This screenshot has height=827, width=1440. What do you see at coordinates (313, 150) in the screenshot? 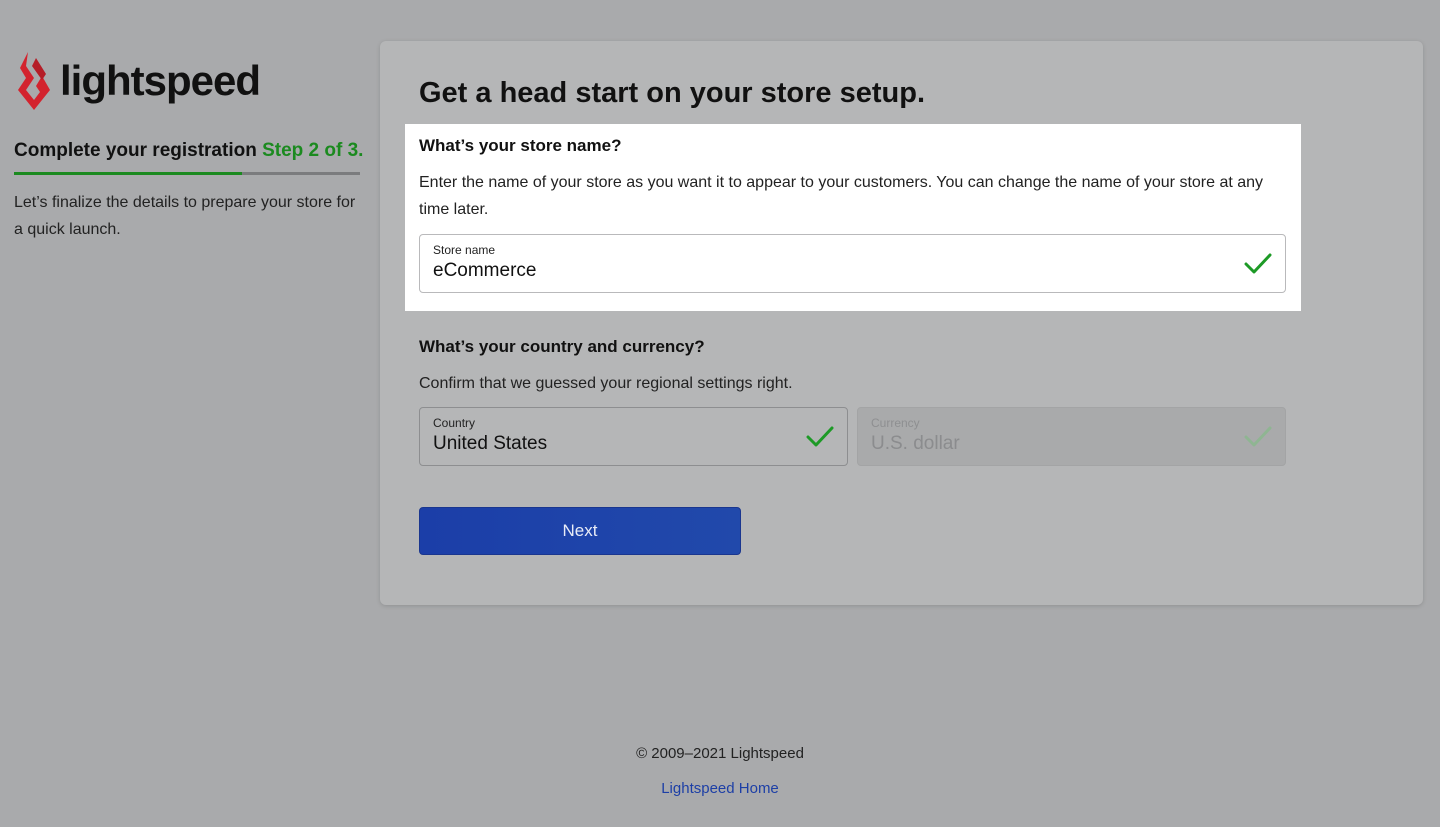
I see `registration-step: Step 2 of 3.` at bounding box center [313, 150].